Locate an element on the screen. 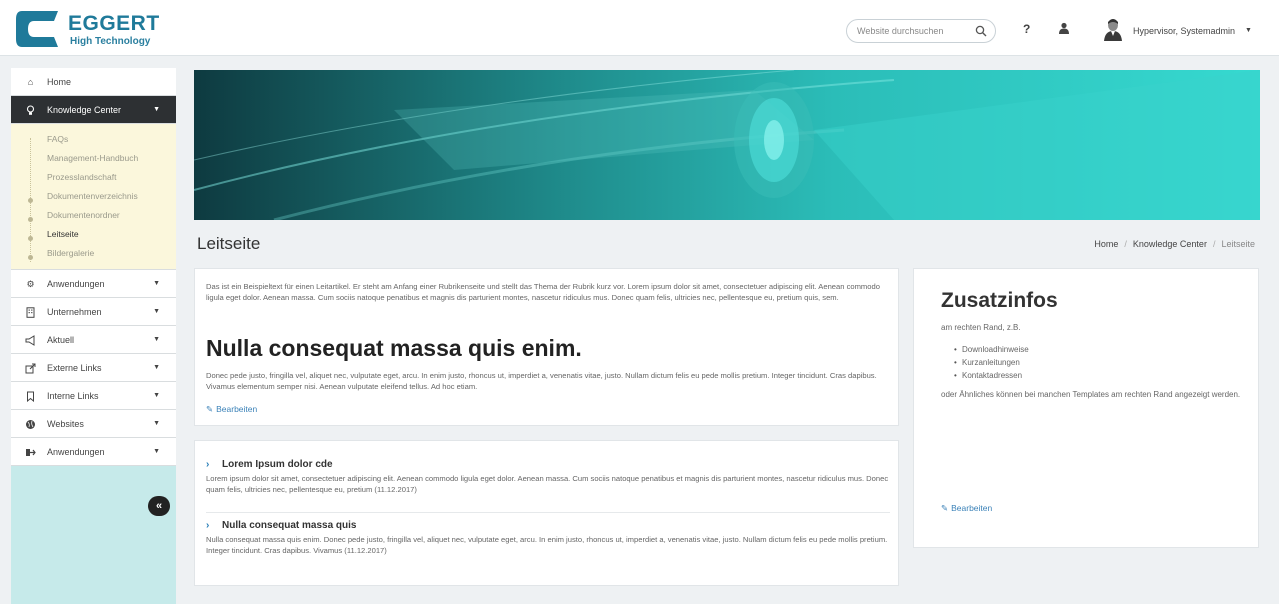 The width and height of the screenshot is (1279, 604). sidebar-item-interne-links: Interne Links ▼ is located at coordinates (93, 396).